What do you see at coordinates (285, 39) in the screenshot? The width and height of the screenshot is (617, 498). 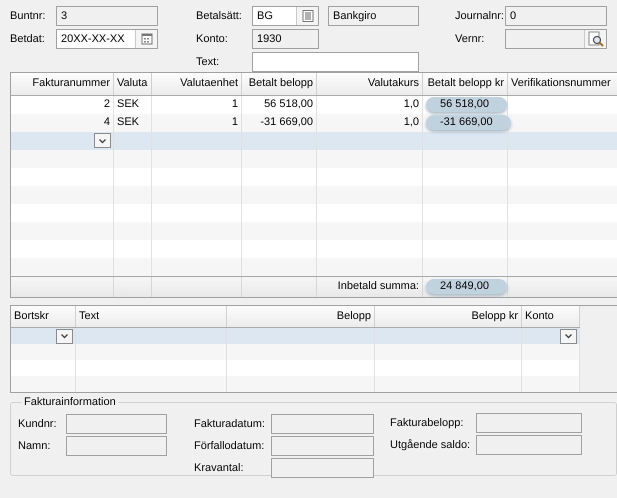 I see `input-field: 1930` at bounding box center [285, 39].